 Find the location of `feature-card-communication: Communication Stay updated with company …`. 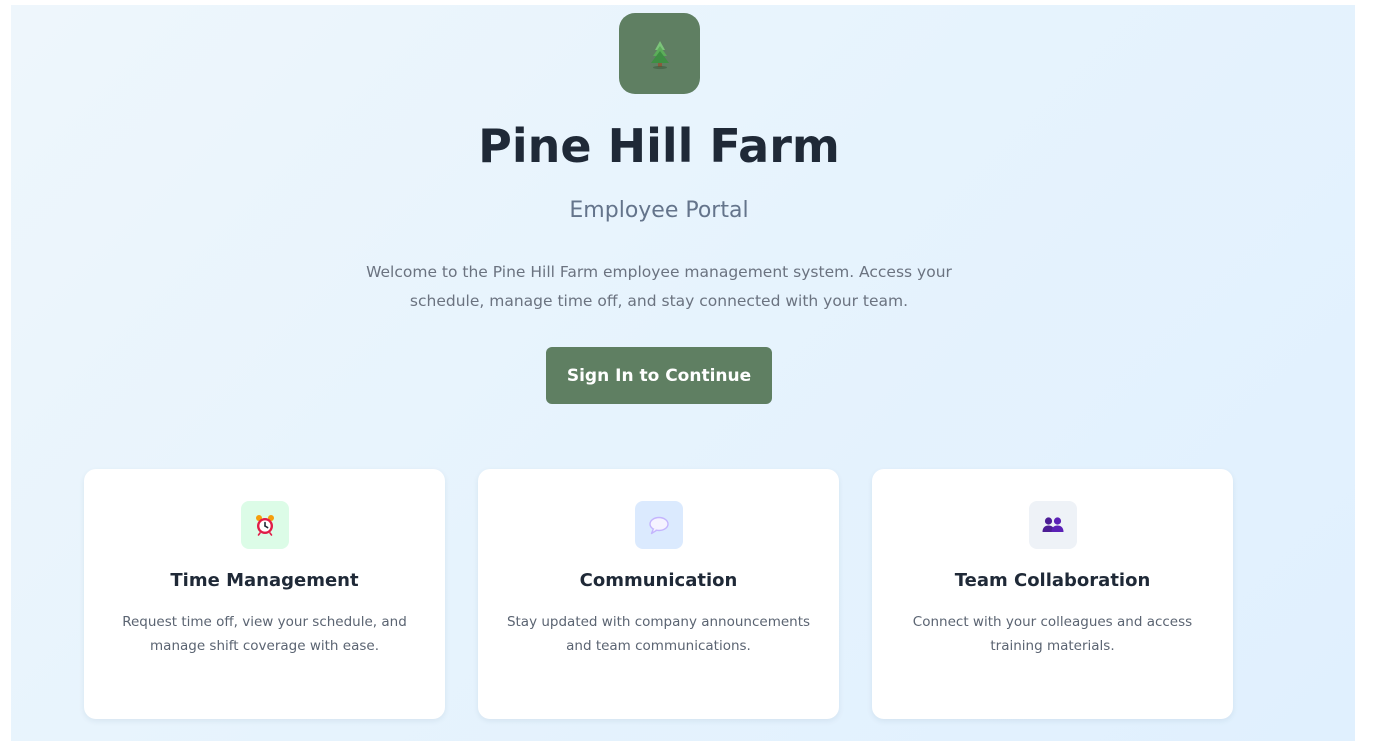

feature-card-communication: Communication Stay updated with company … is located at coordinates (658, 594).